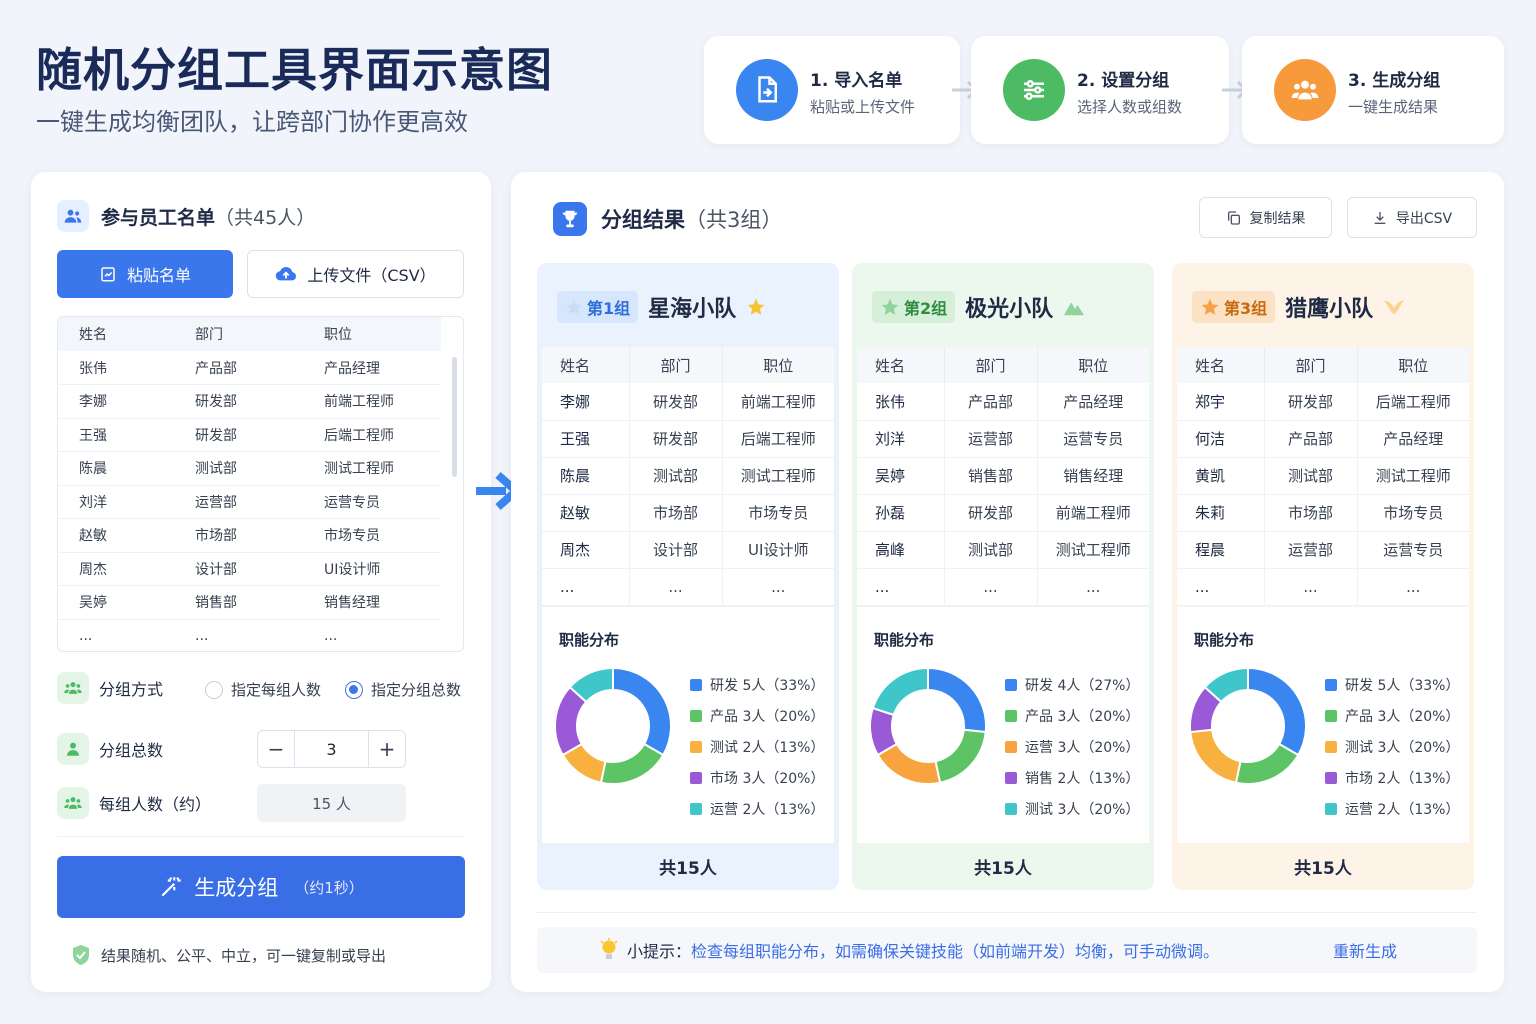  I want to click on star-icon, so click(756, 307).